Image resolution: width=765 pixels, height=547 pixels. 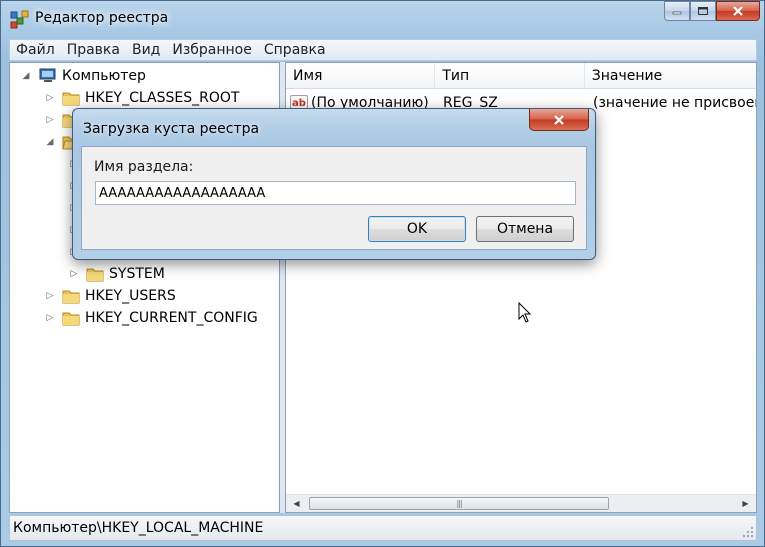 I want to click on close-window-button, so click(x=738, y=11).